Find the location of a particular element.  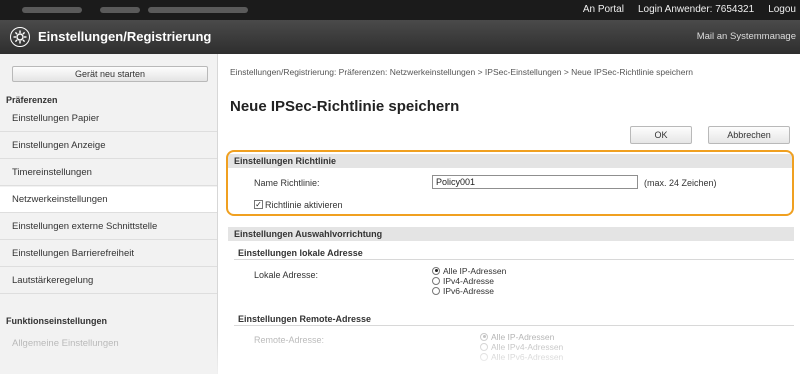

remote-all-ip-option: Alle IP-Adressen is located at coordinates (517, 337).